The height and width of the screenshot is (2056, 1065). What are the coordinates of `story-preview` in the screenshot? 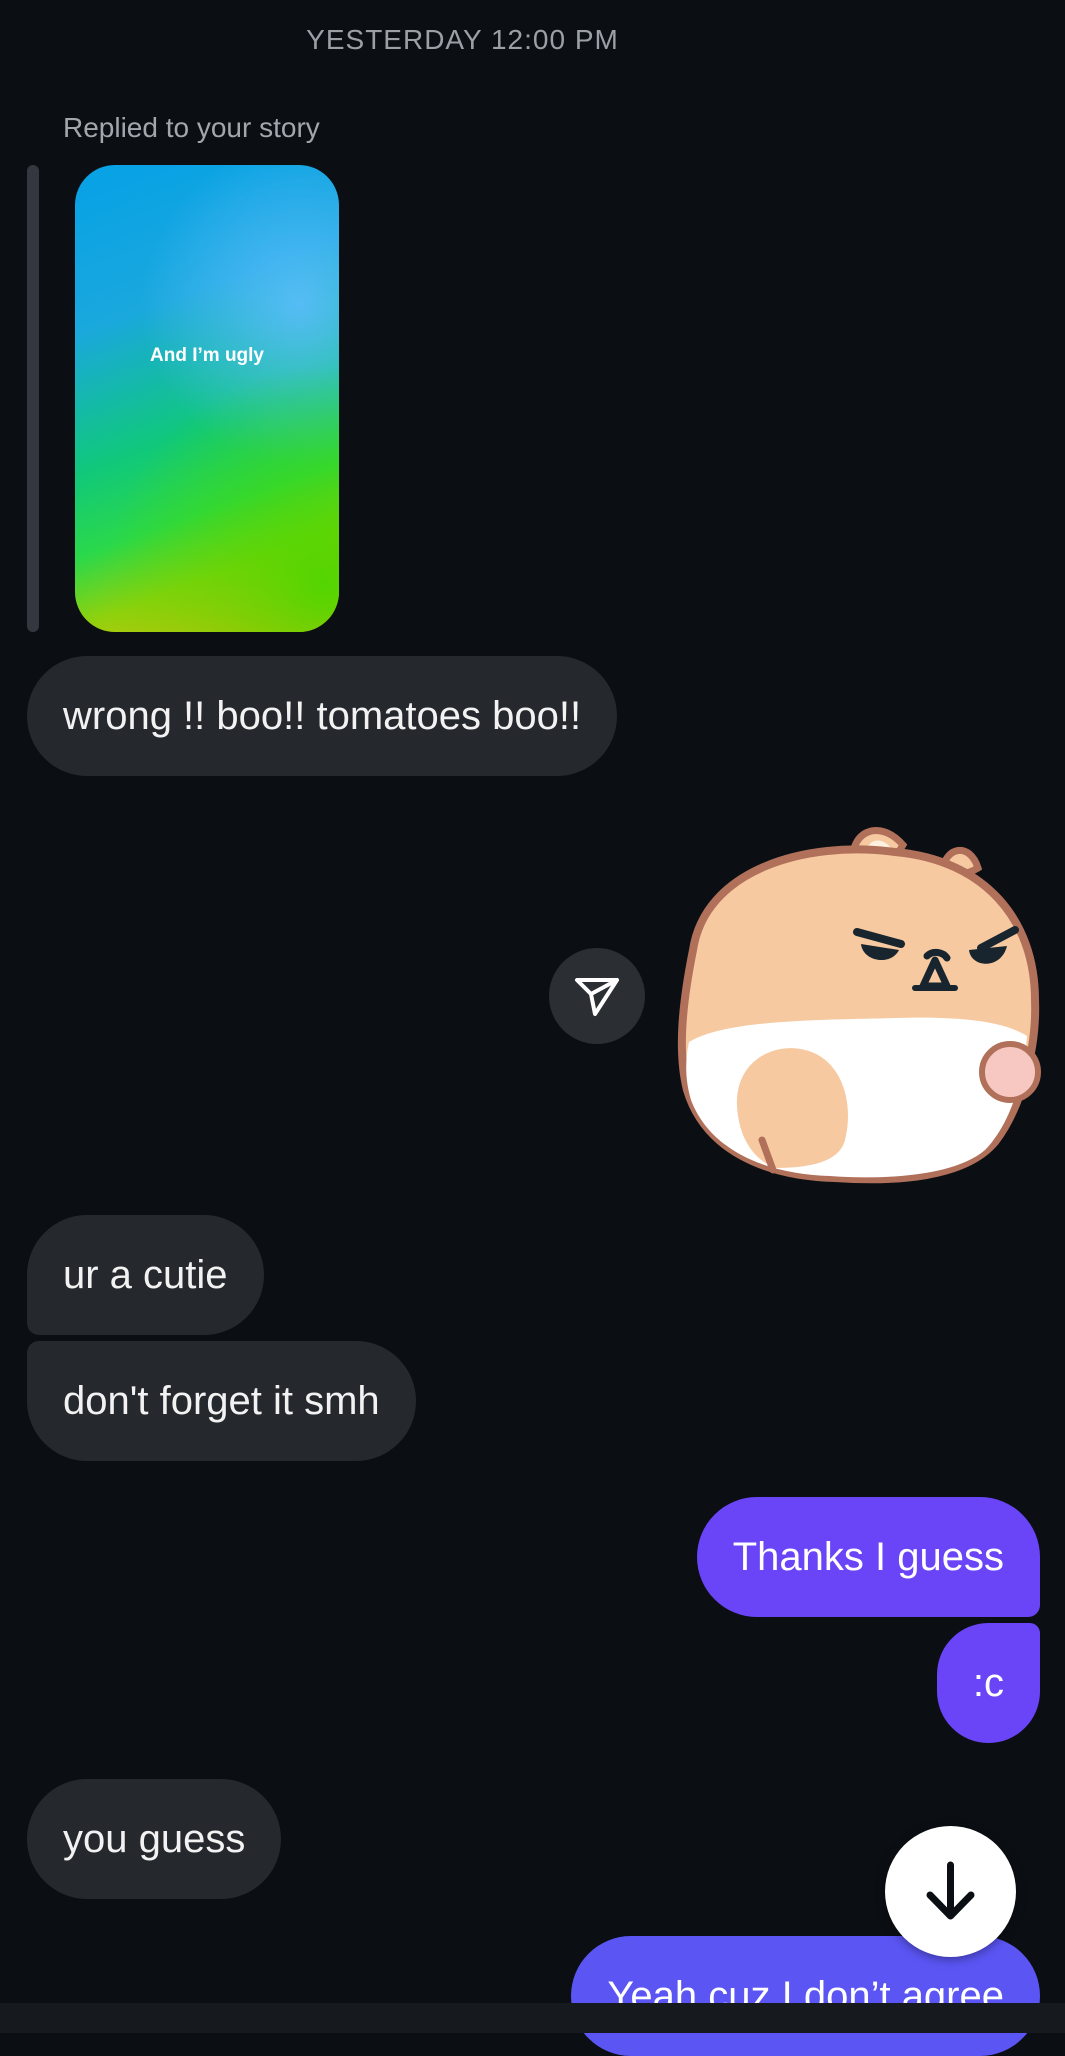 It's located at (207, 398).